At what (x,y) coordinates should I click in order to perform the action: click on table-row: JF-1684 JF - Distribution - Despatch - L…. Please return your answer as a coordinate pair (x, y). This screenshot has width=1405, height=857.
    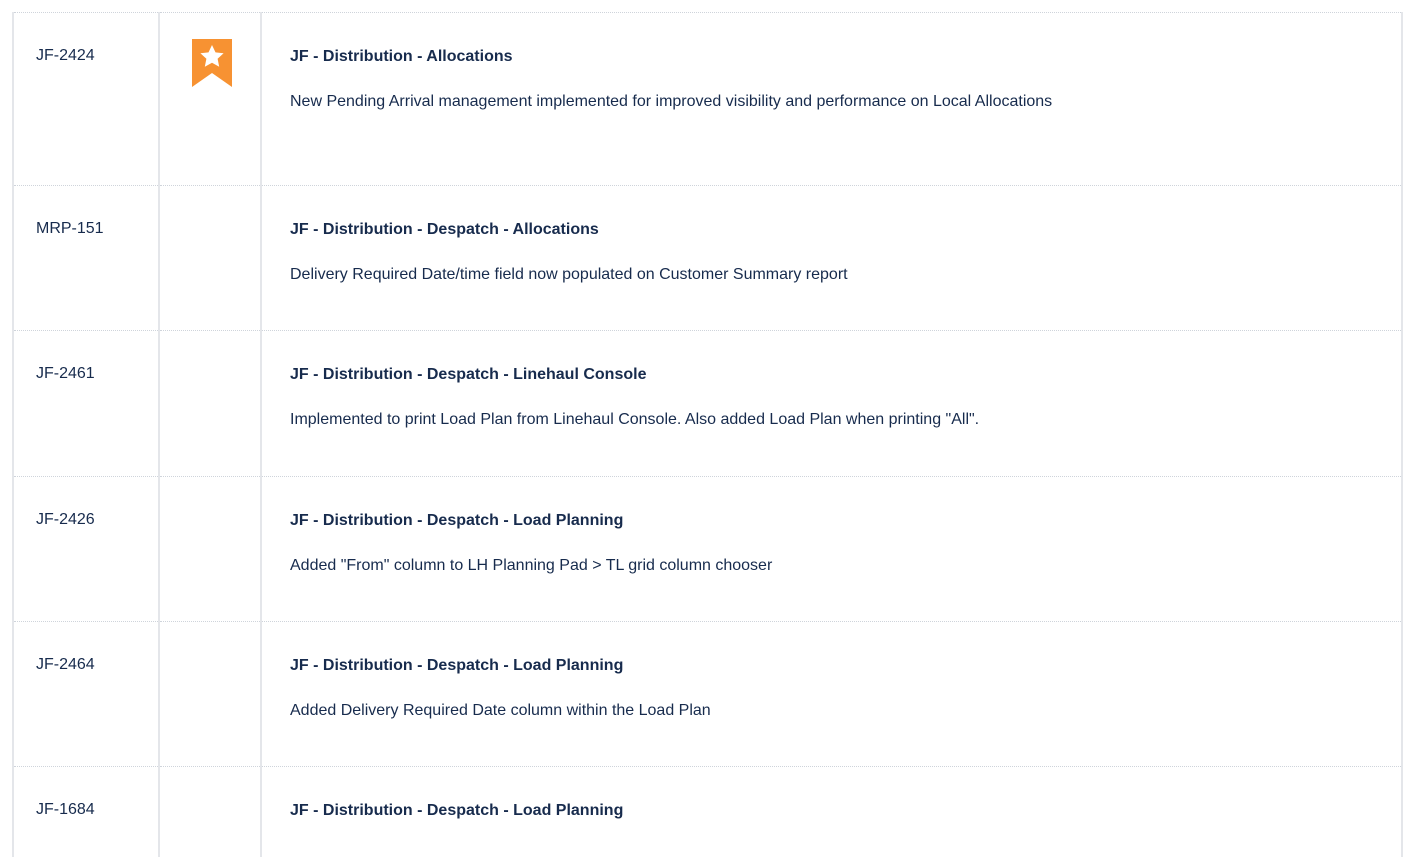
    Looking at the image, I should click on (707, 811).